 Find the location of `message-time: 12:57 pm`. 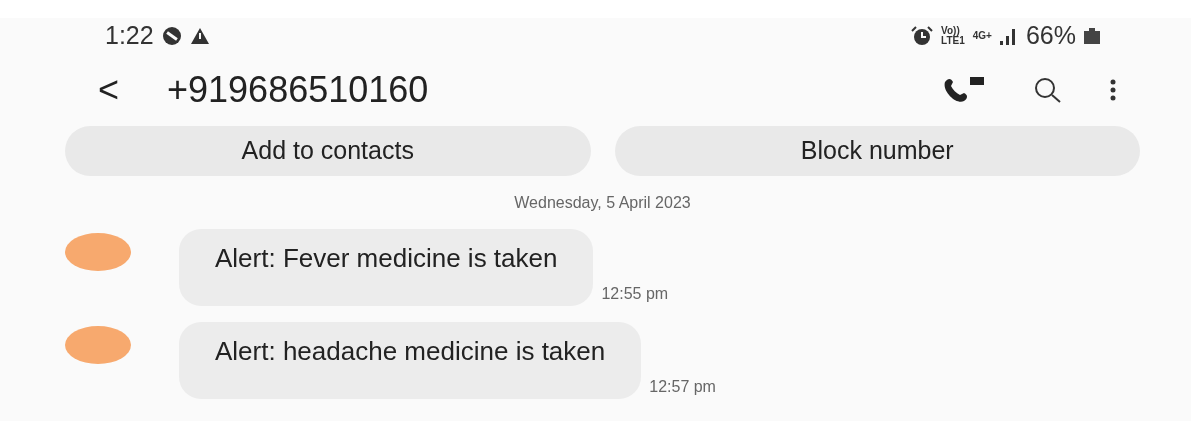

message-time: 12:57 pm is located at coordinates (682, 387).